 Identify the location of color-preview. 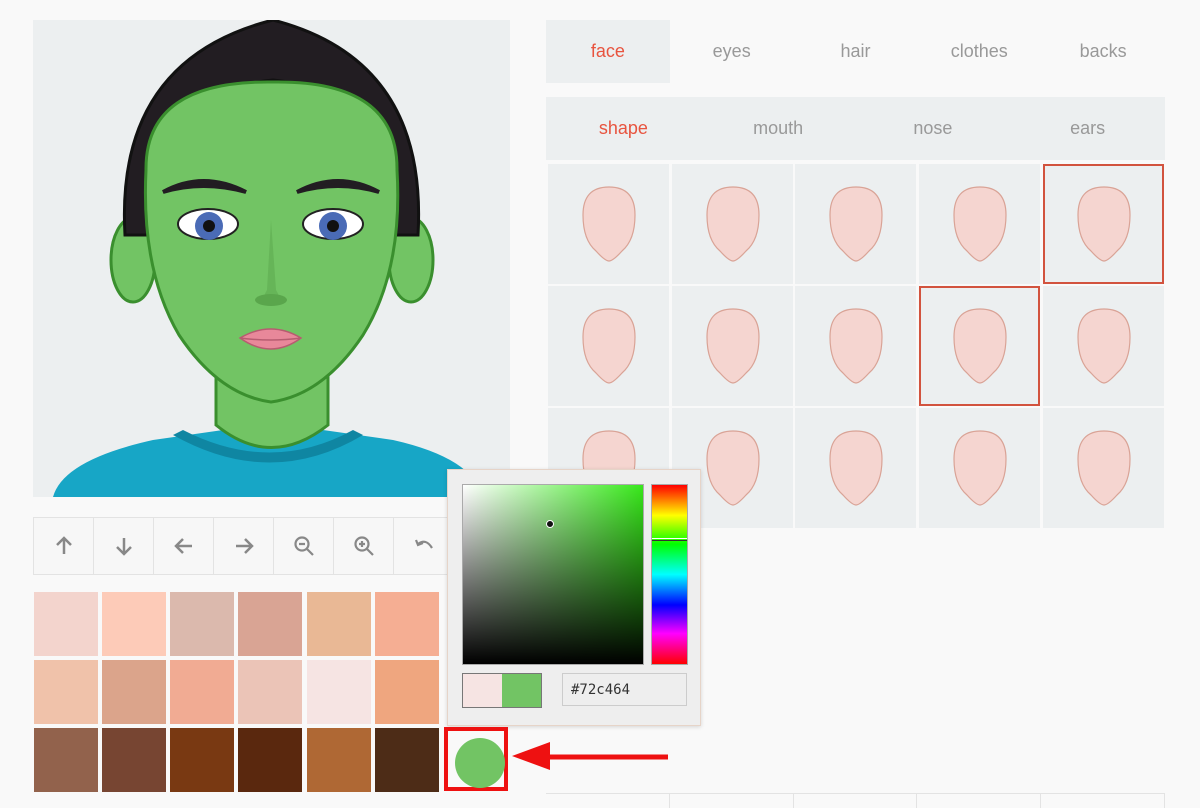
(502, 690).